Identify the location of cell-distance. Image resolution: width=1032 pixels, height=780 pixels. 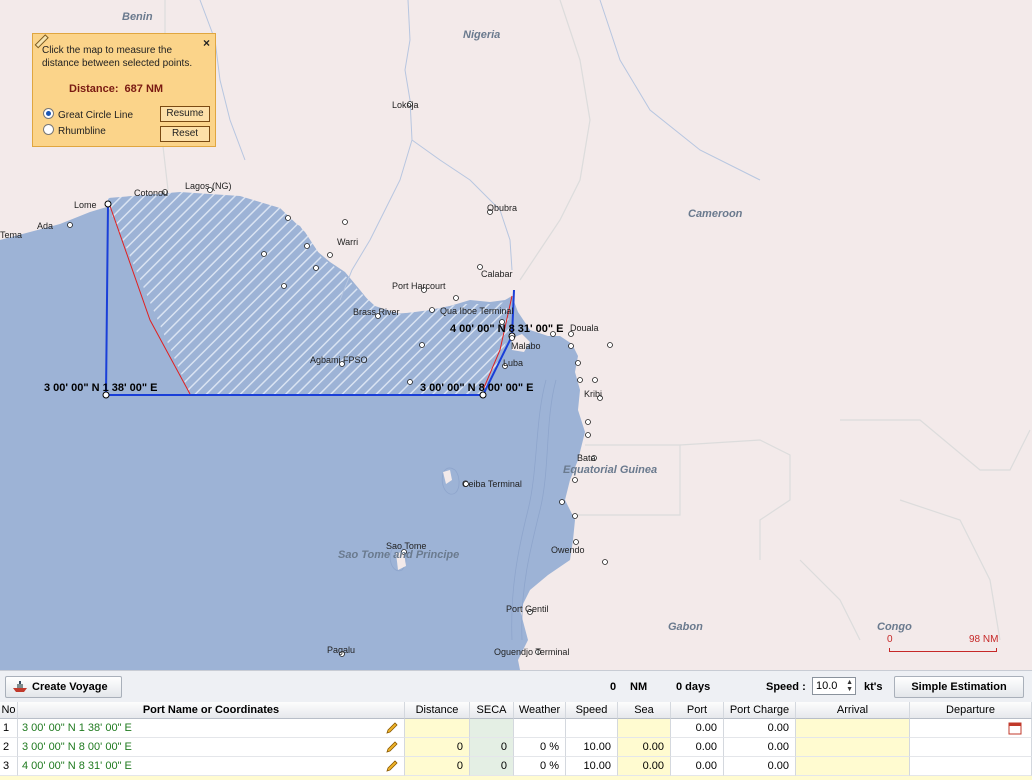
(437, 728).